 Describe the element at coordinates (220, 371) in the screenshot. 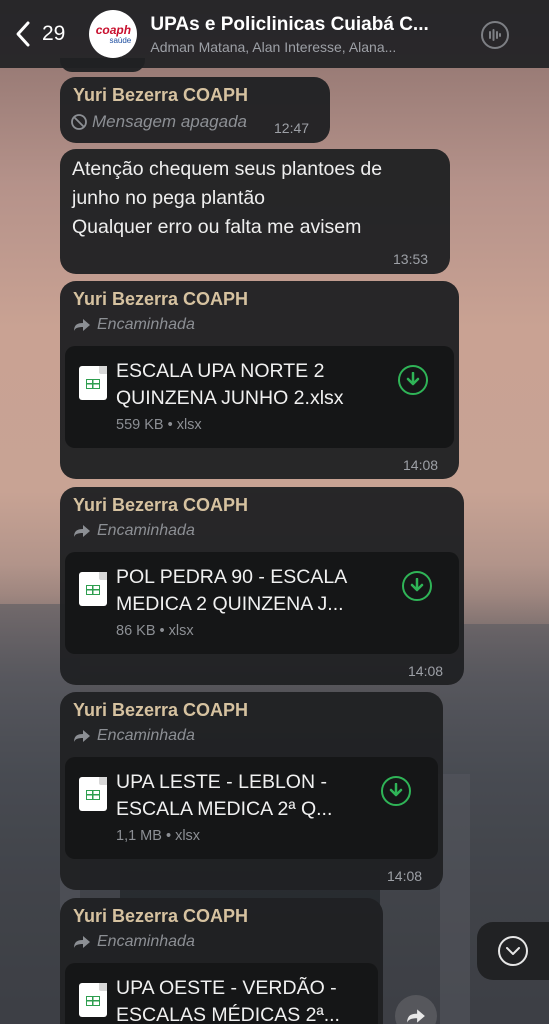

I see `file-name: ESCALA UPA NORTE 2` at that location.